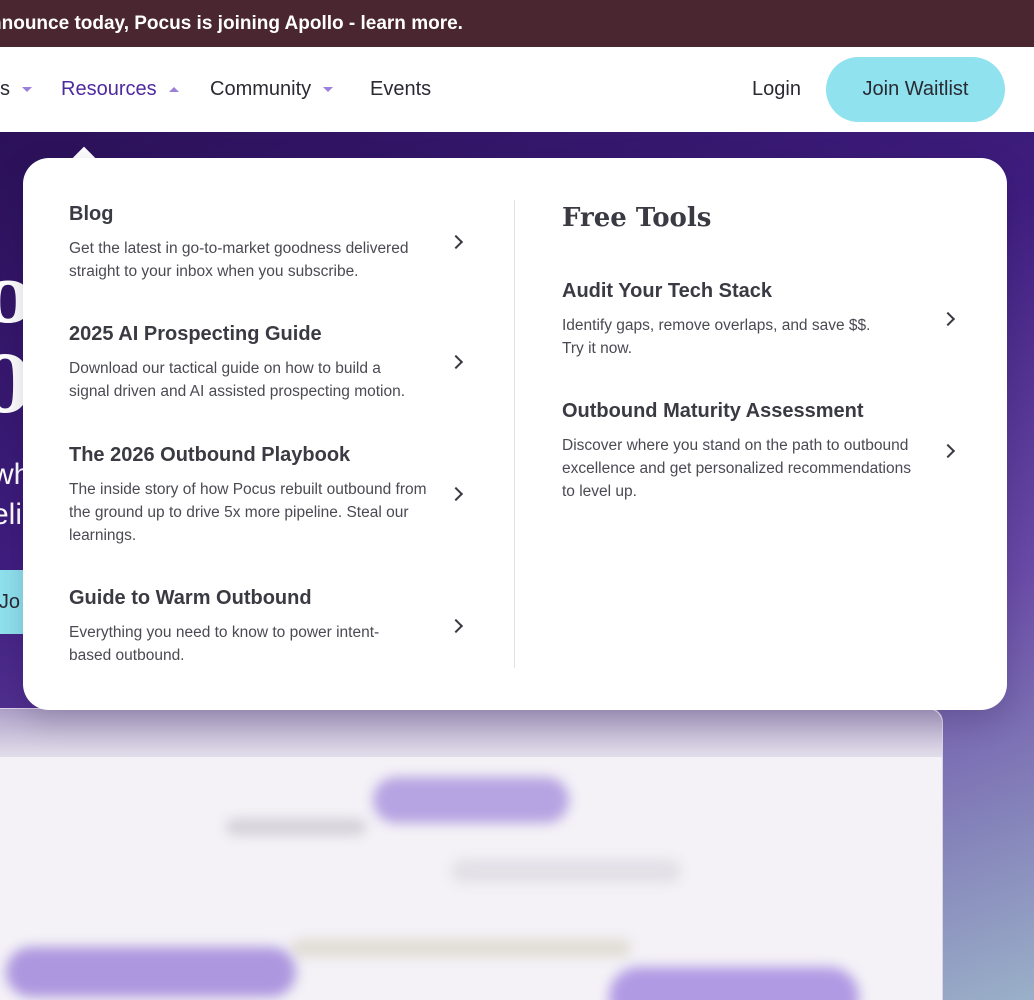 The height and width of the screenshot is (1000, 1034). Describe the element at coordinates (637, 218) in the screenshot. I see `free-tools-heading: Free Tools` at that location.